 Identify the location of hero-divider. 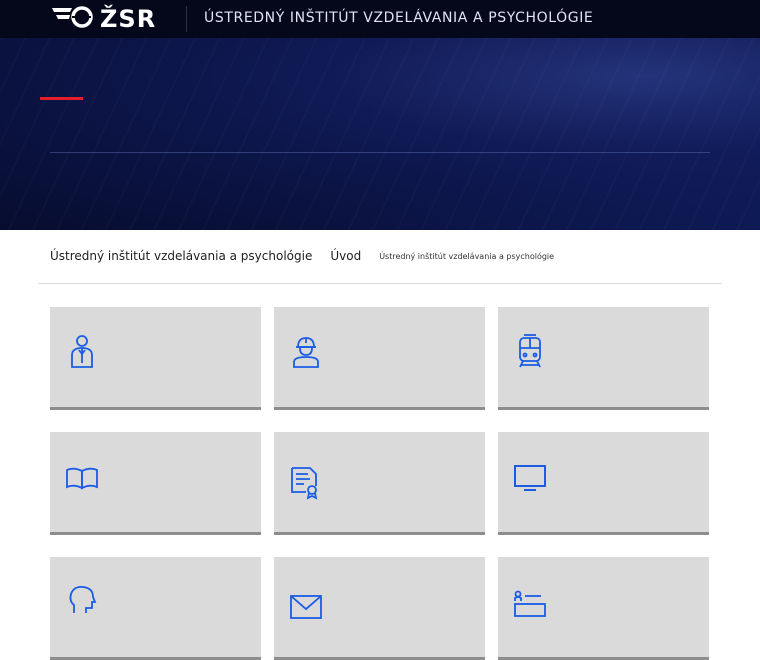
(380, 152).